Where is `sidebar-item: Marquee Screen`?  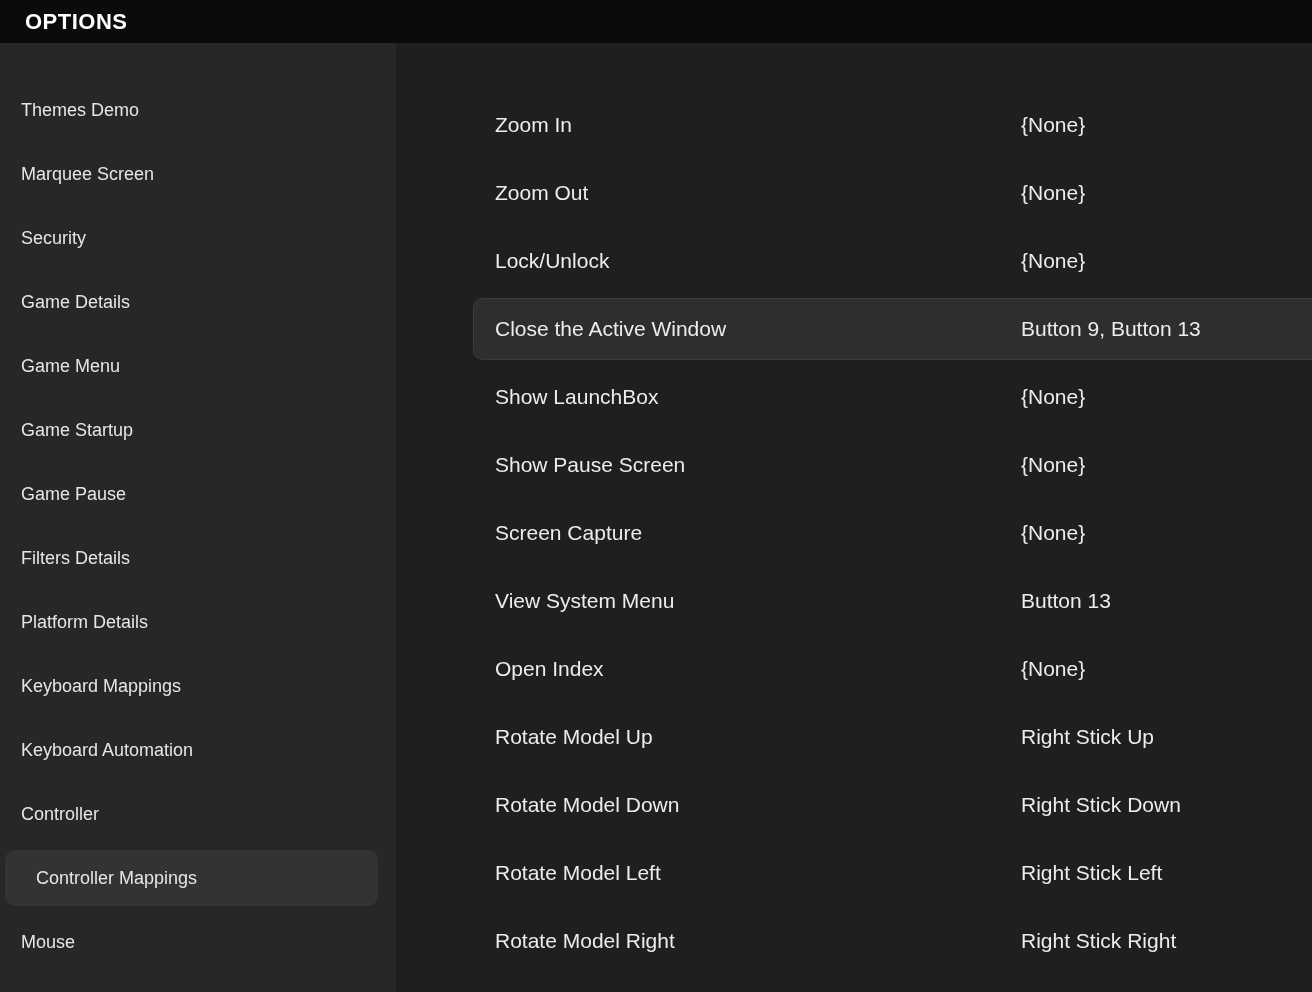
sidebar-item: Marquee Screen is located at coordinates (191, 174).